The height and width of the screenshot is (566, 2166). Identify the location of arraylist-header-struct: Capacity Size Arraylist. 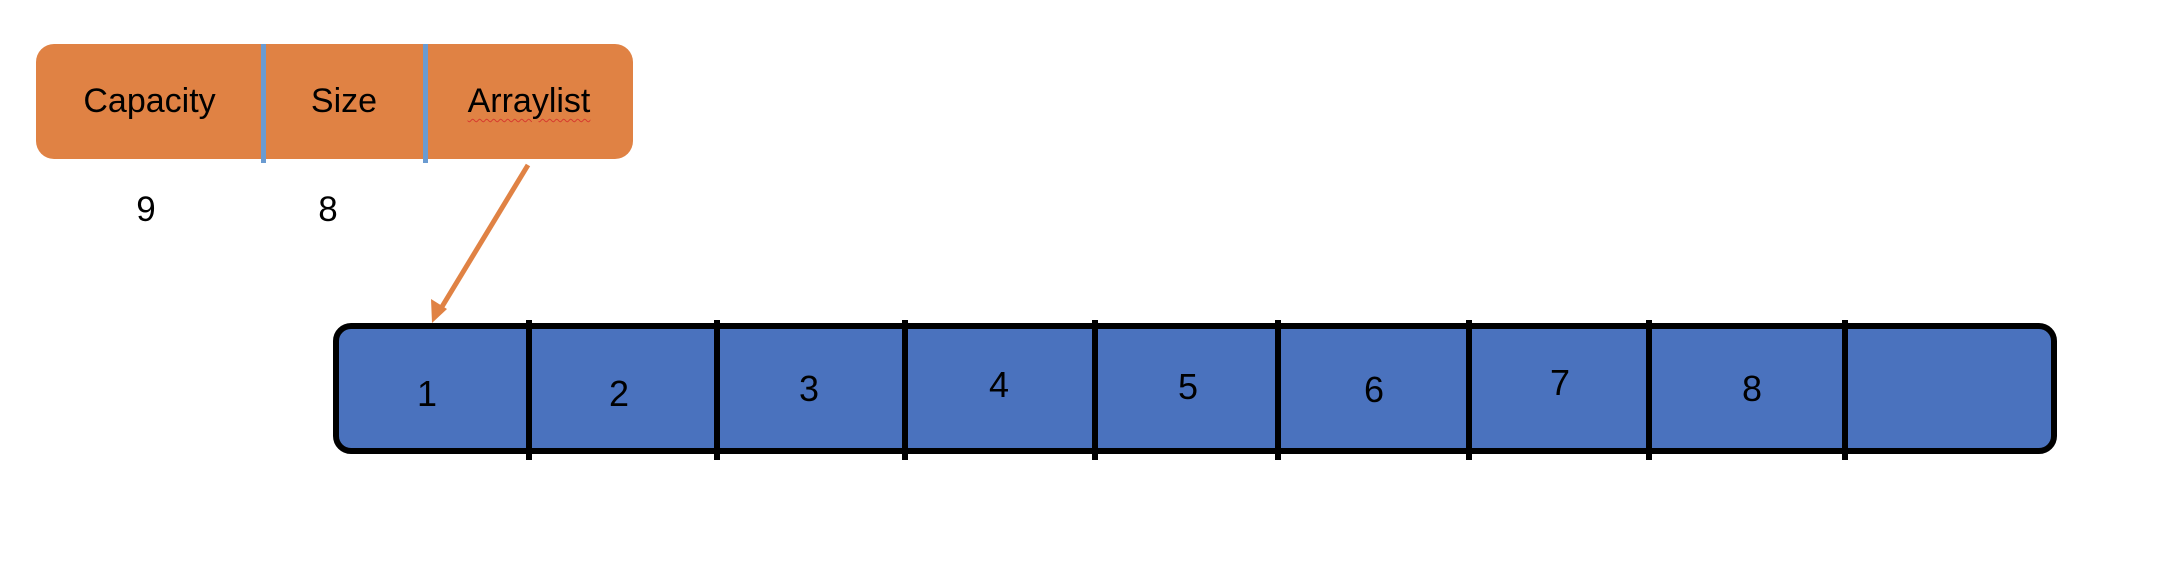
(334, 101).